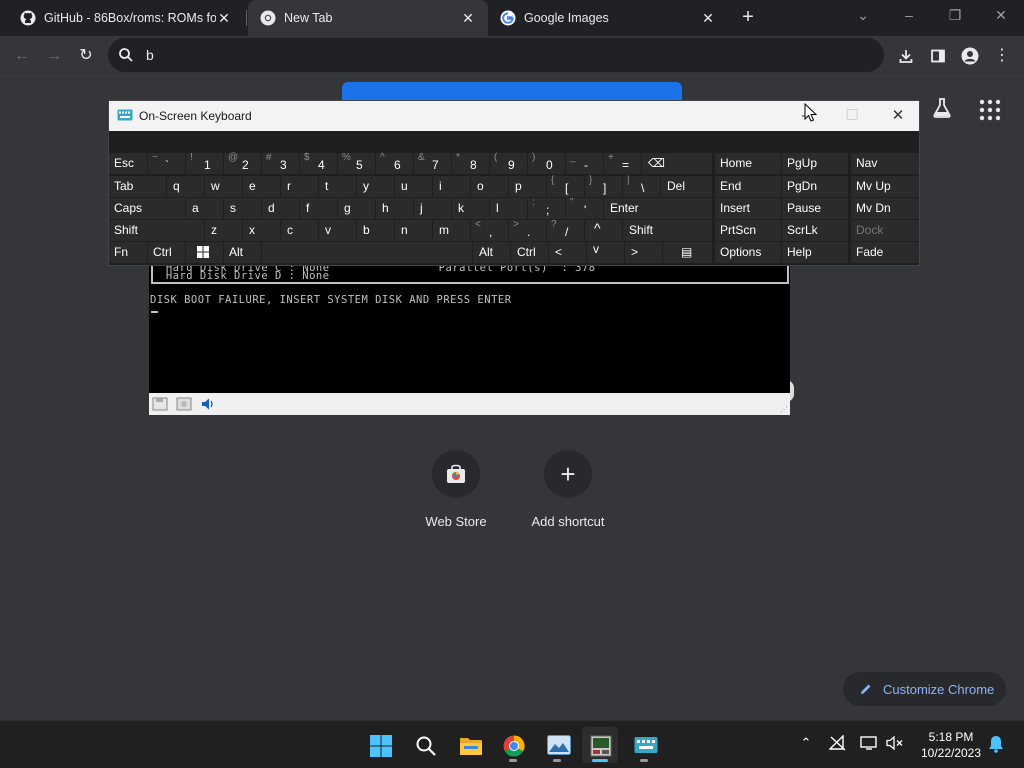  I want to click on download-icon, so click(906, 56).